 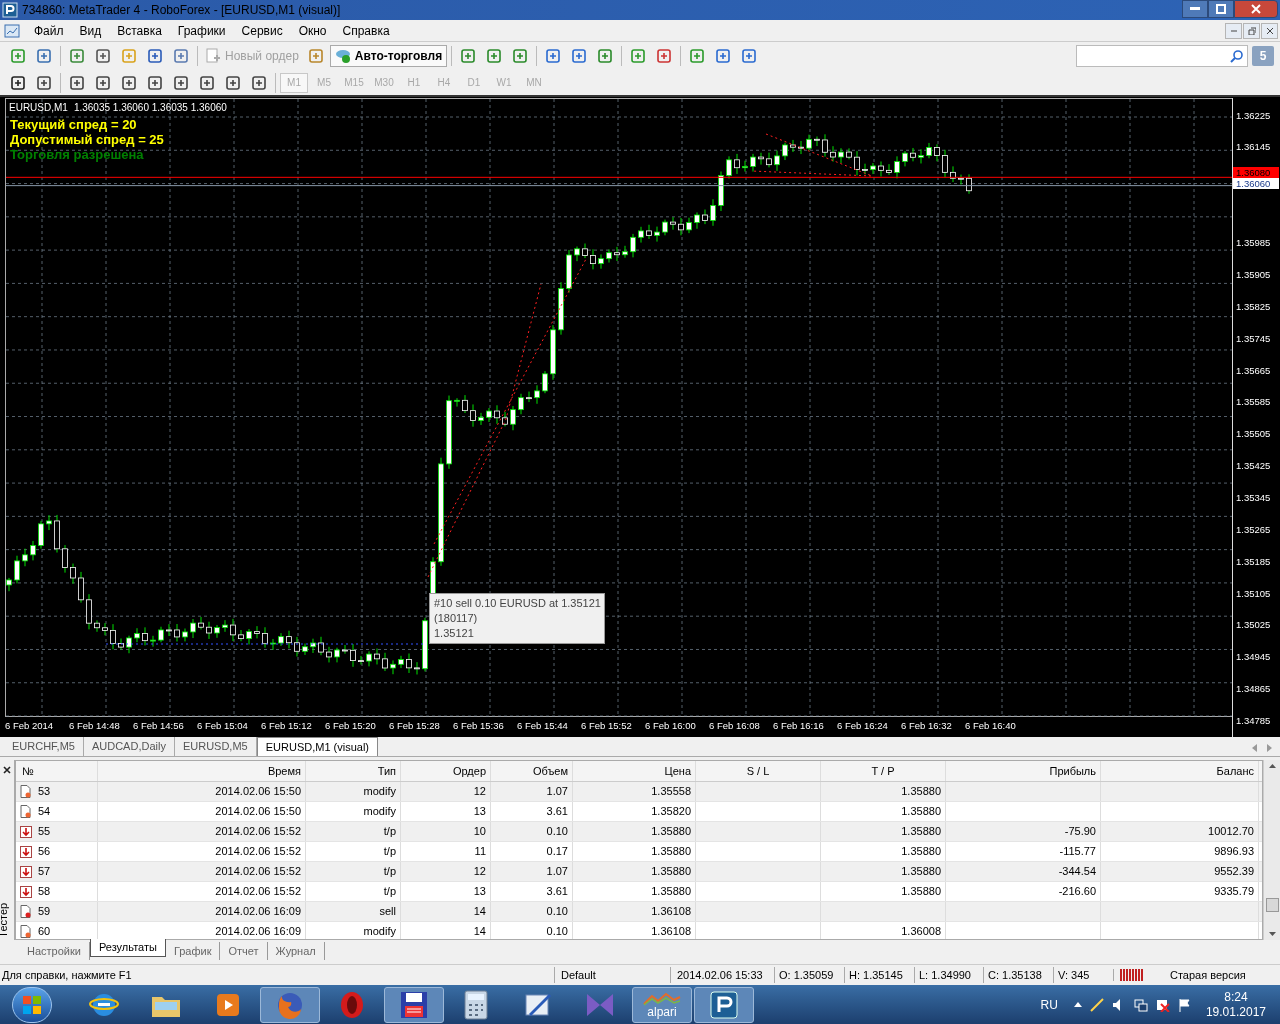 I want to click on table-cell-text: 60, so click(x=44, y=931).